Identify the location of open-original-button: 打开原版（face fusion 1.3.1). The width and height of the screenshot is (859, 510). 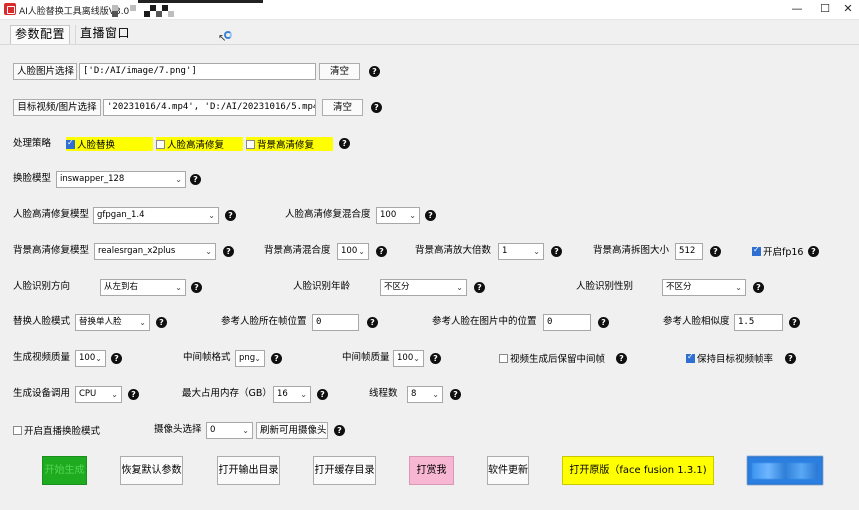
(638, 470).